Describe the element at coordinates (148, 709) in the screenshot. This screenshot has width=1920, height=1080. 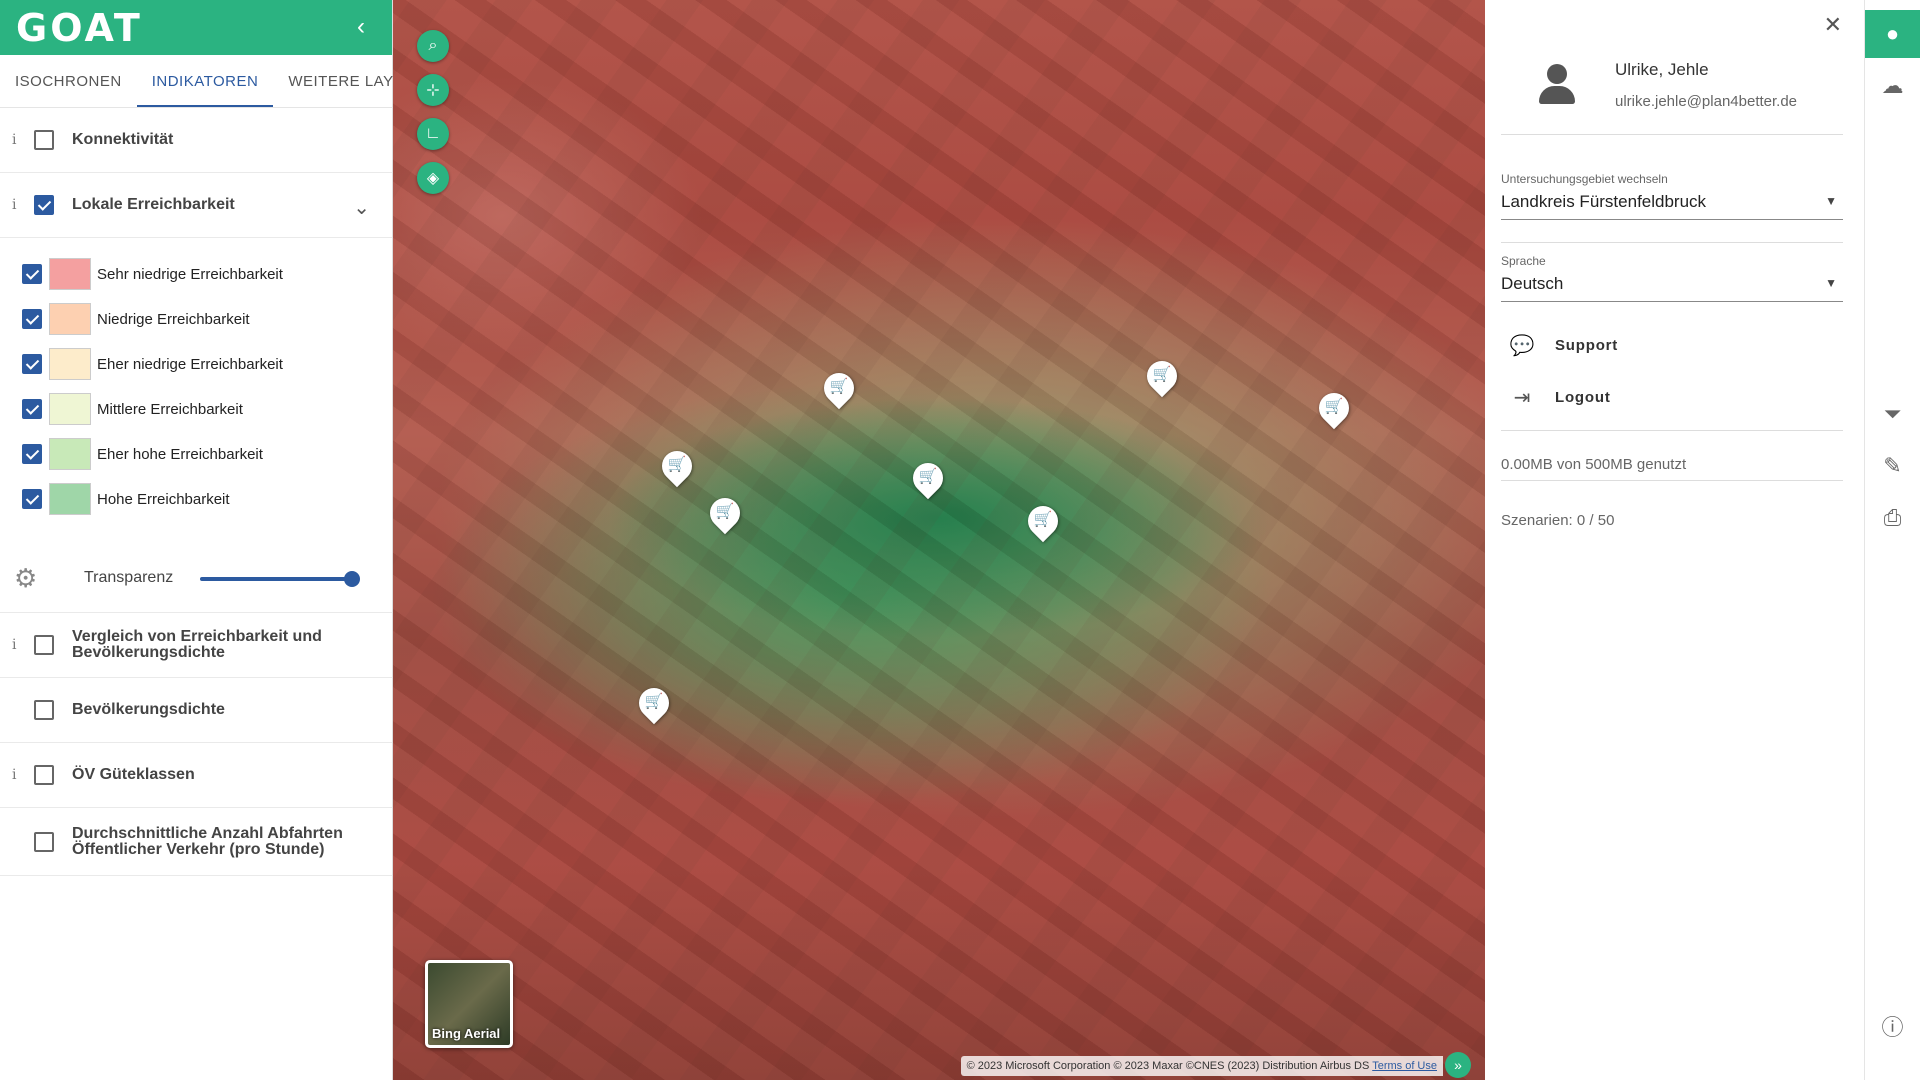
I see `layer-label: Bevölkerungsdichte` at that location.